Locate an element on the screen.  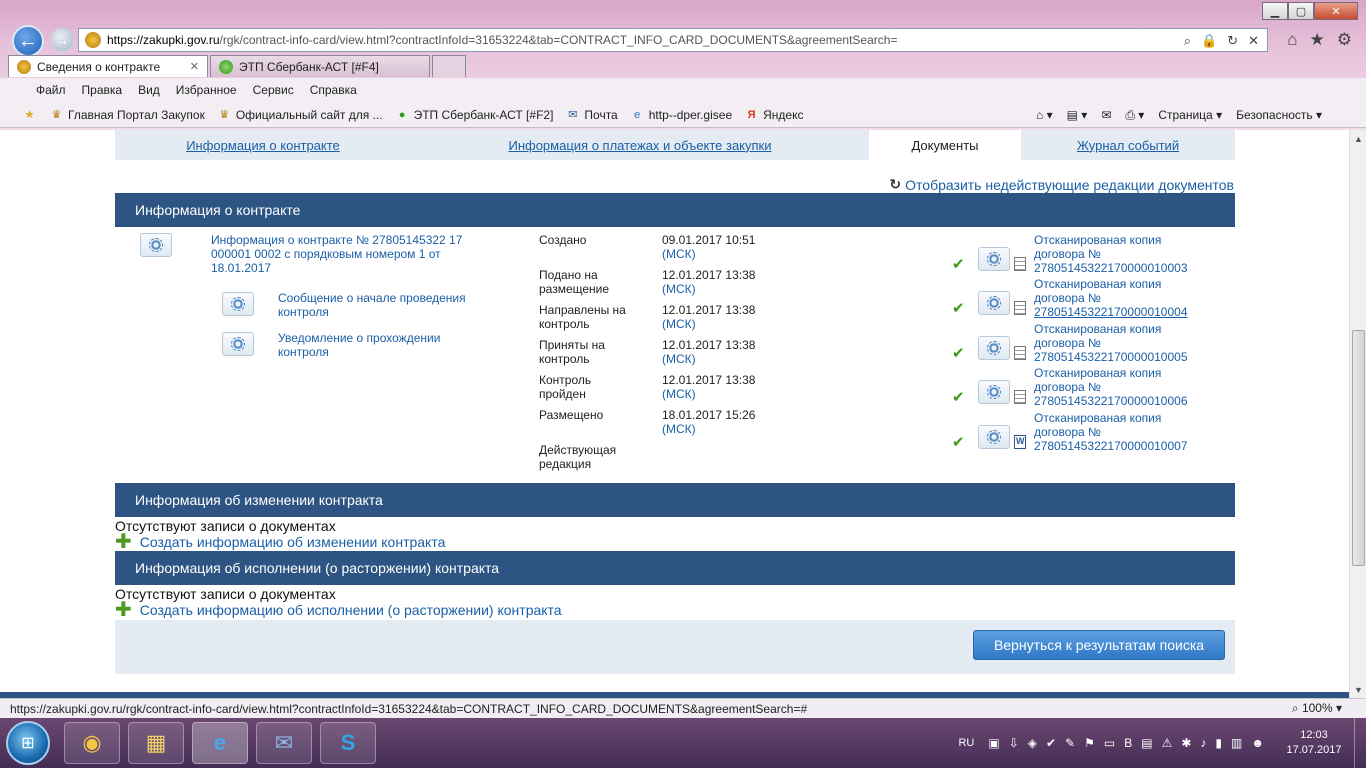
scroll-up-arrow-icon: ▲ is located at coordinates (1358, 138).